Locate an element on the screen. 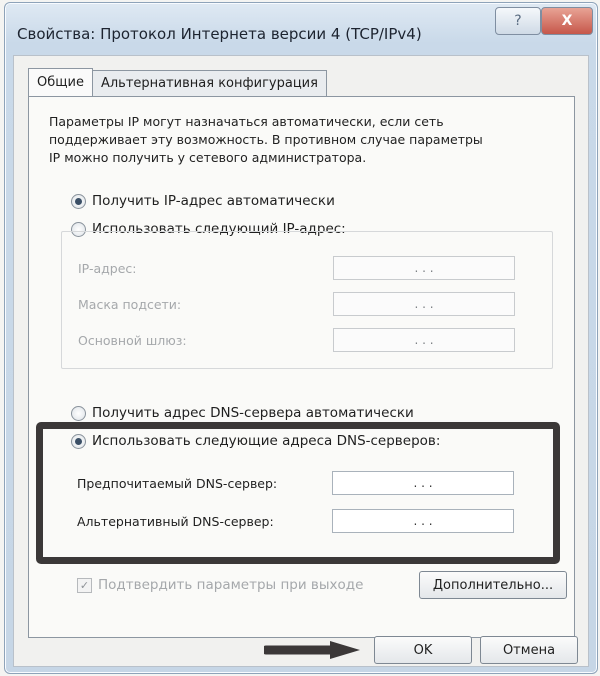  tab-general: Общие is located at coordinates (60, 82).